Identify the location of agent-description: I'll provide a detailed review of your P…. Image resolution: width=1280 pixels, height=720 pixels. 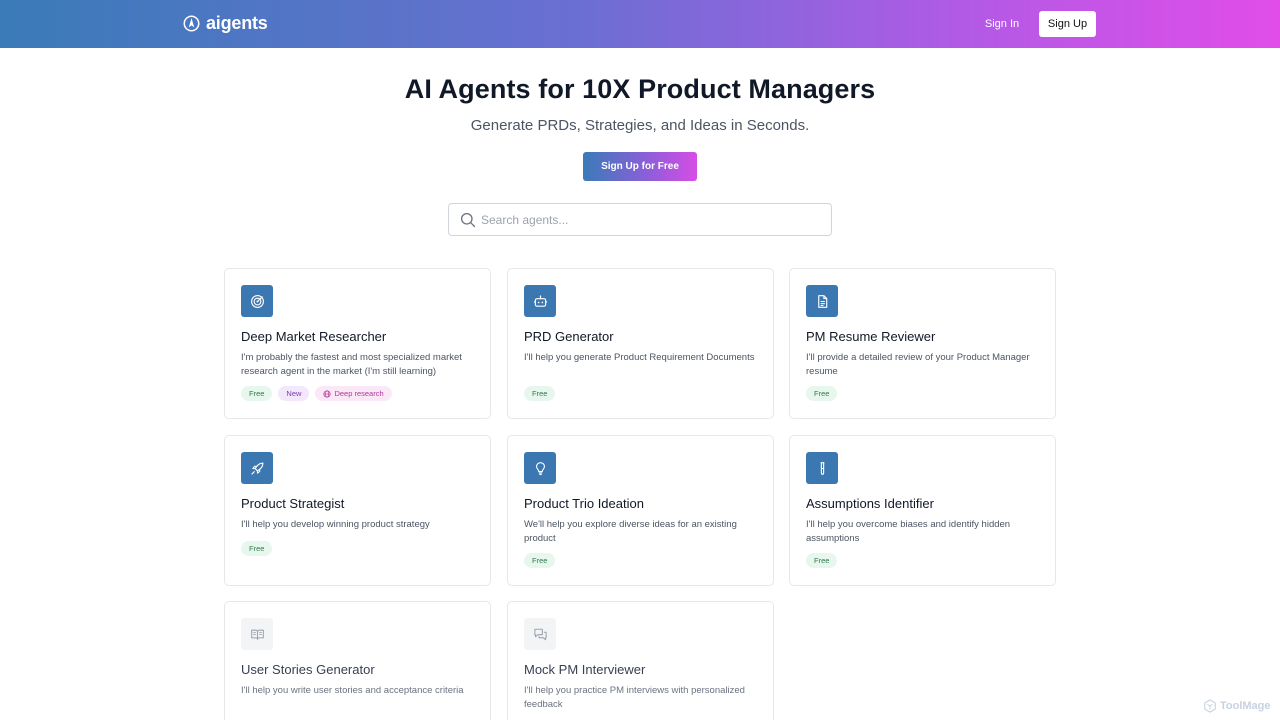
(918, 364).